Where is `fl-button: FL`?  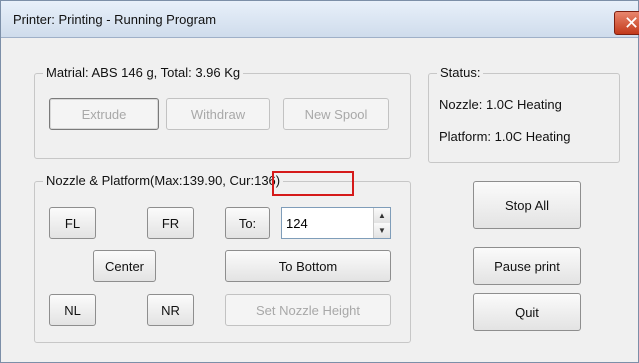
fl-button: FL is located at coordinates (72, 223).